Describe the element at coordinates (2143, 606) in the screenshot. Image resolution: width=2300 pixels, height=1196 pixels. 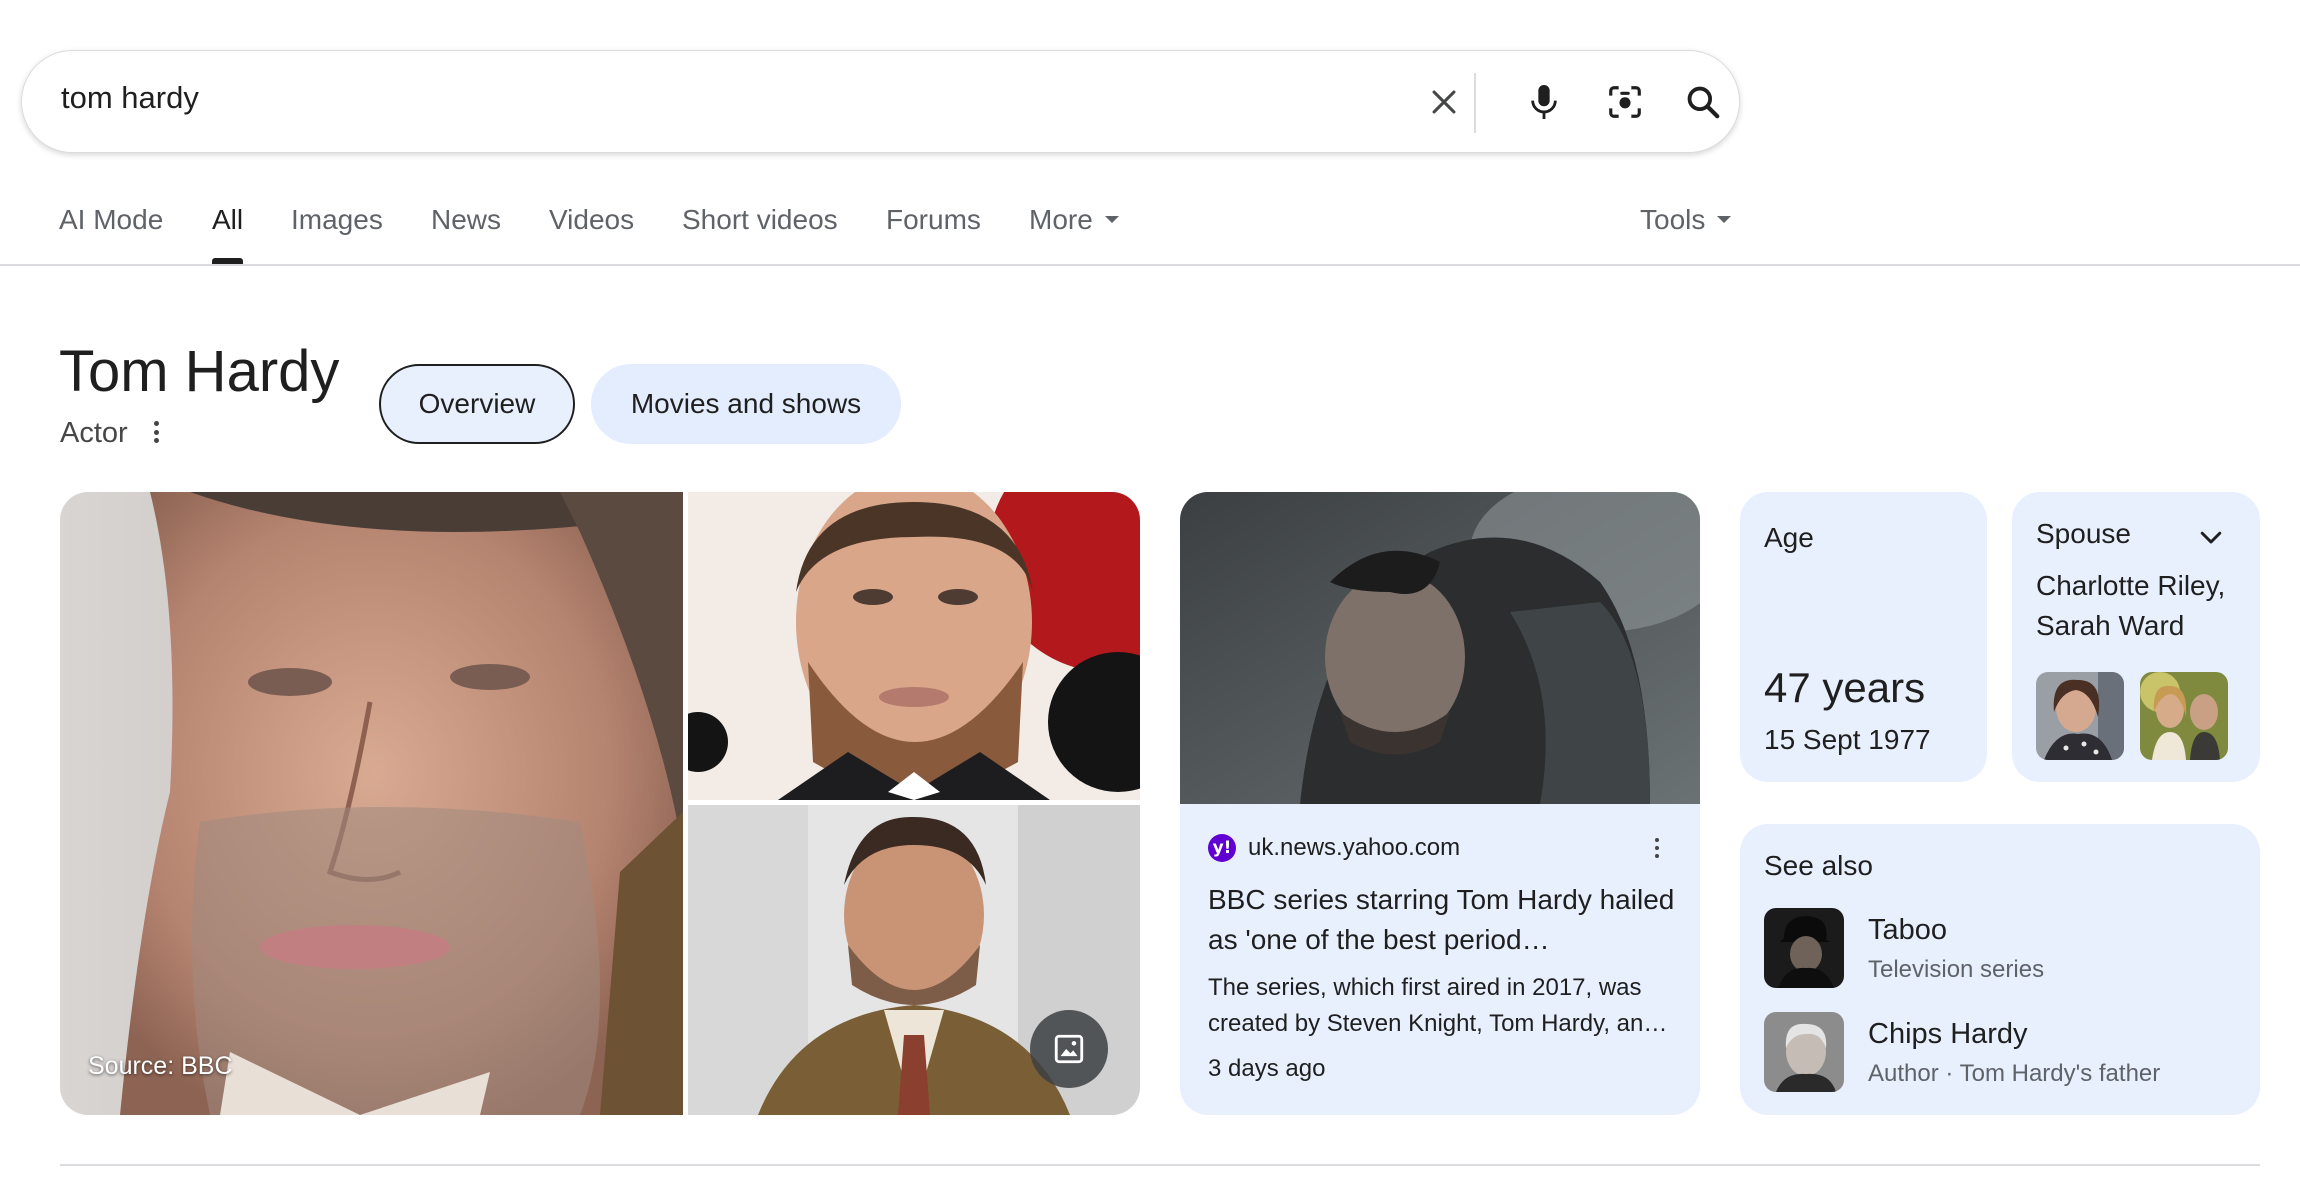
I see `spouse-names: Charlotte Riley, Sarah Ward` at that location.